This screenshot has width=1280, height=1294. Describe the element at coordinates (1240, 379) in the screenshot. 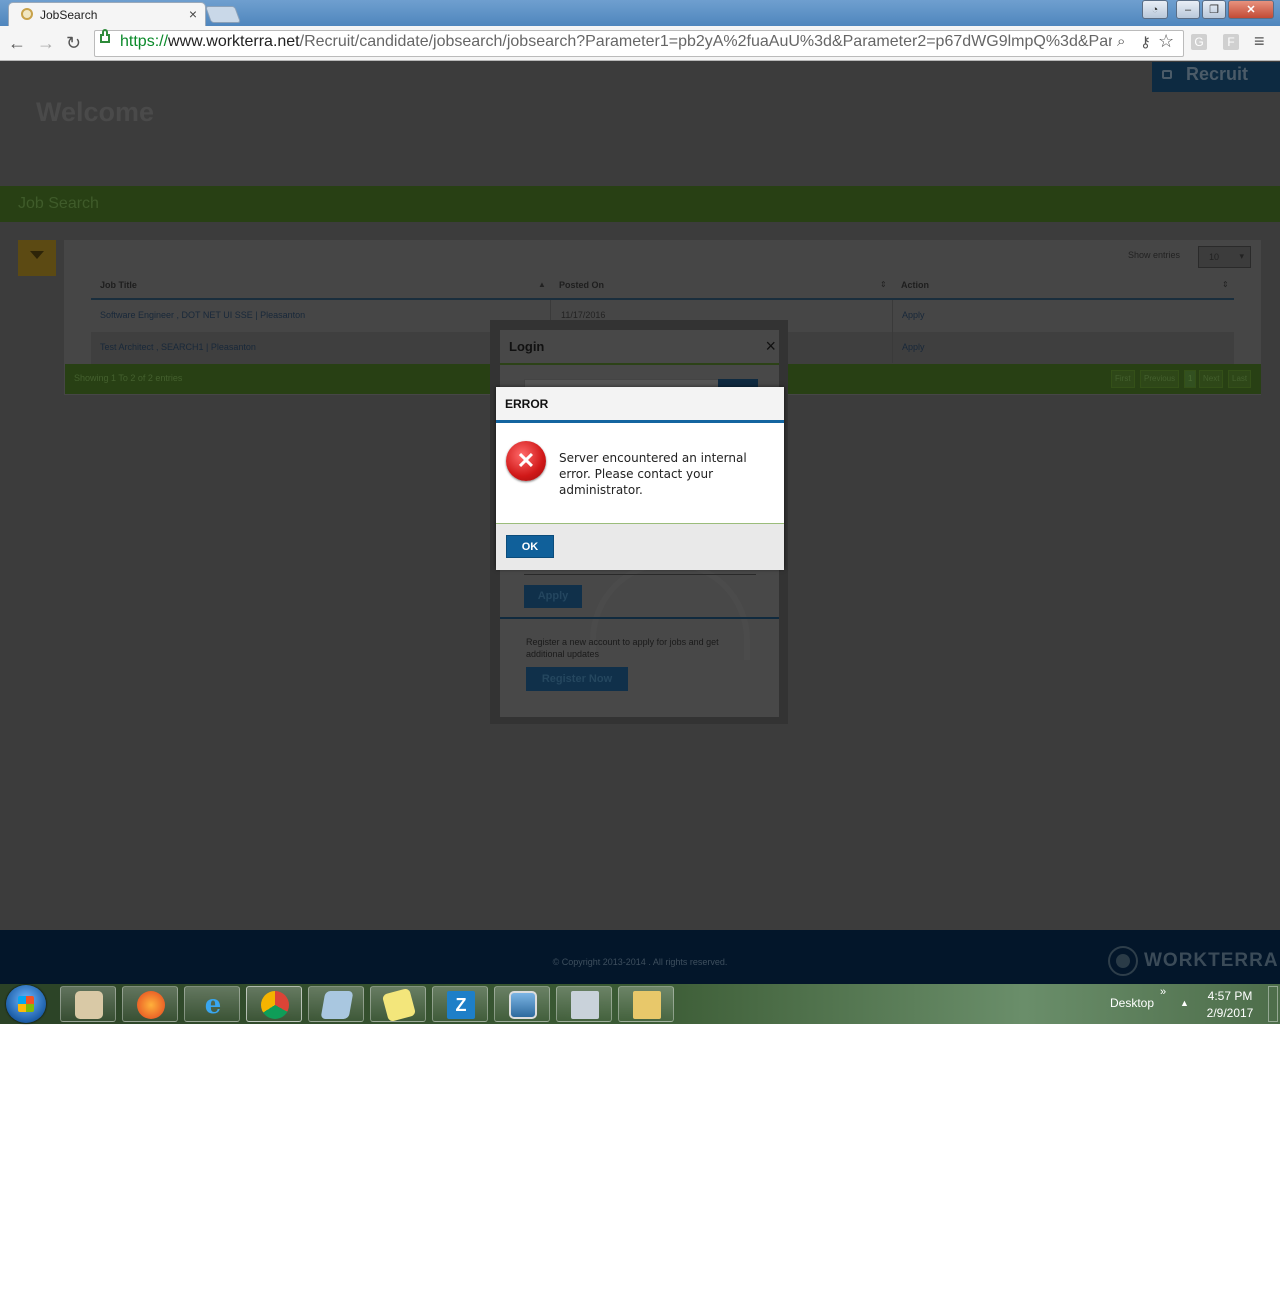

I see `pagination-last: Last` at that location.